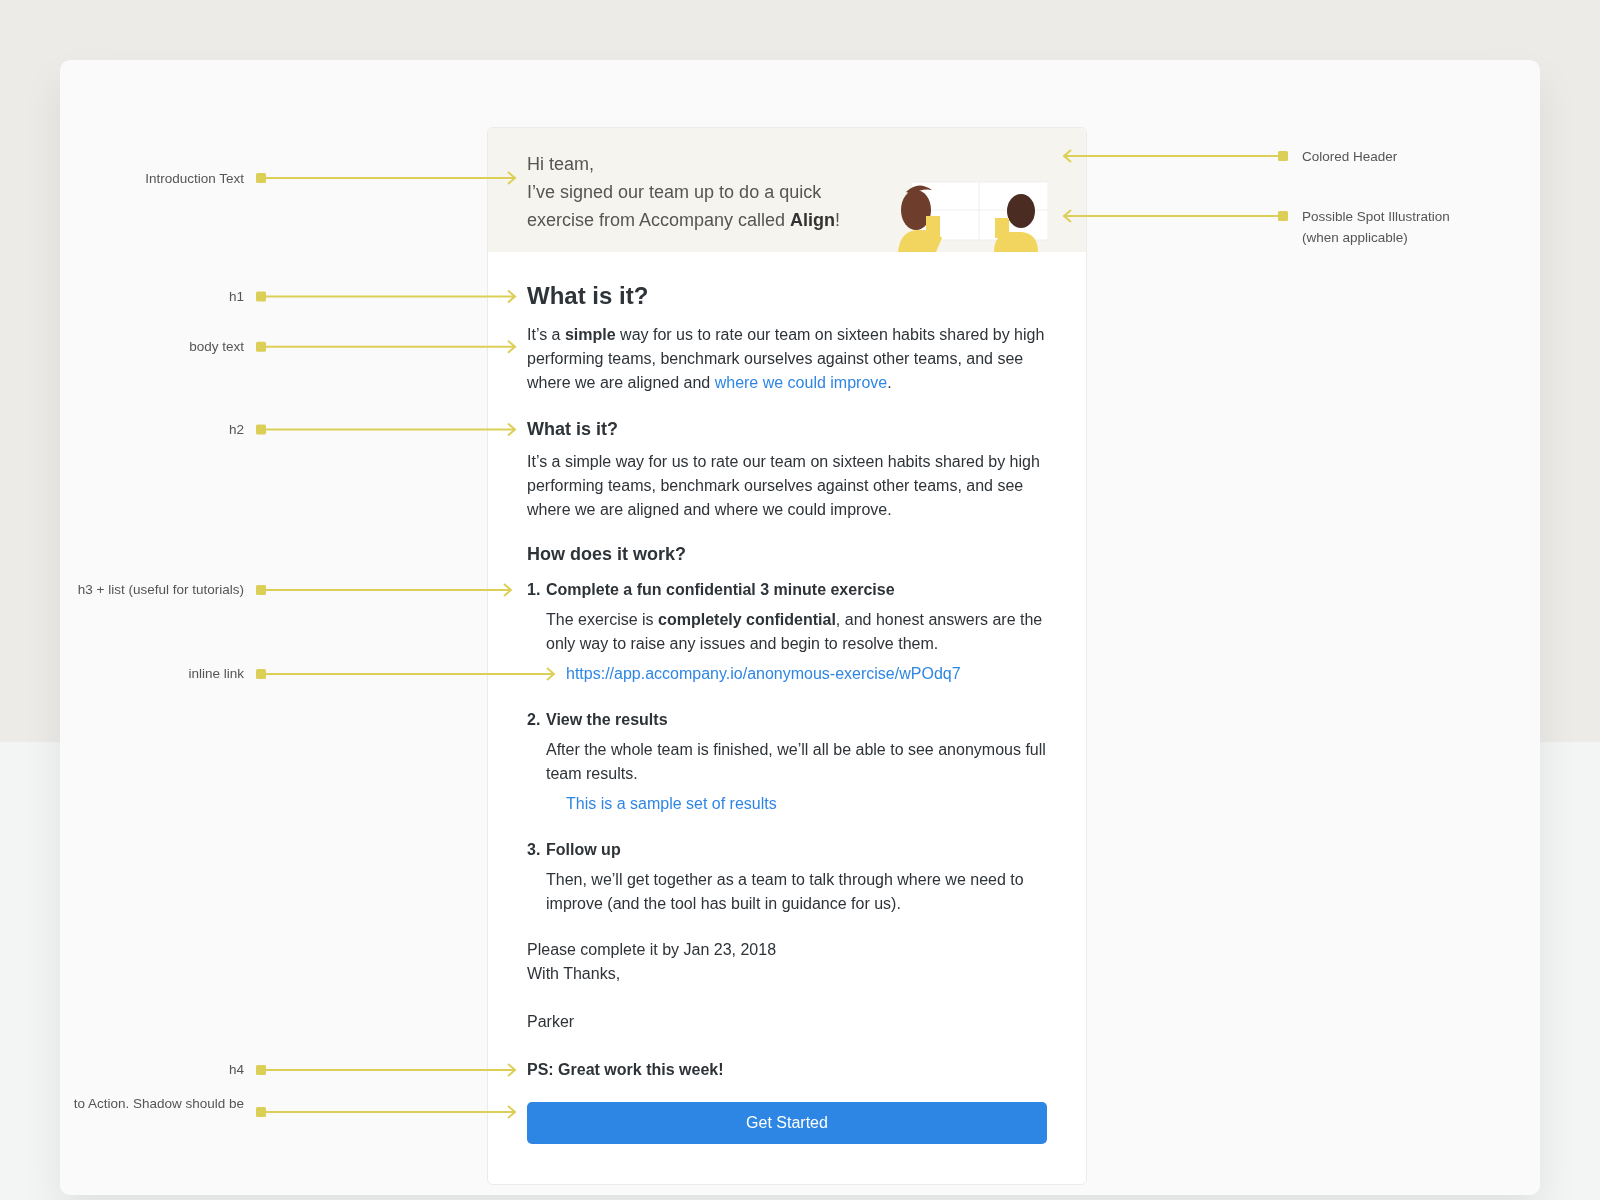 Image resolution: width=1600 pixels, height=1200 pixels. Describe the element at coordinates (561, 164) in the screenshot. I see `greeting-text: Hi team,` at that location.